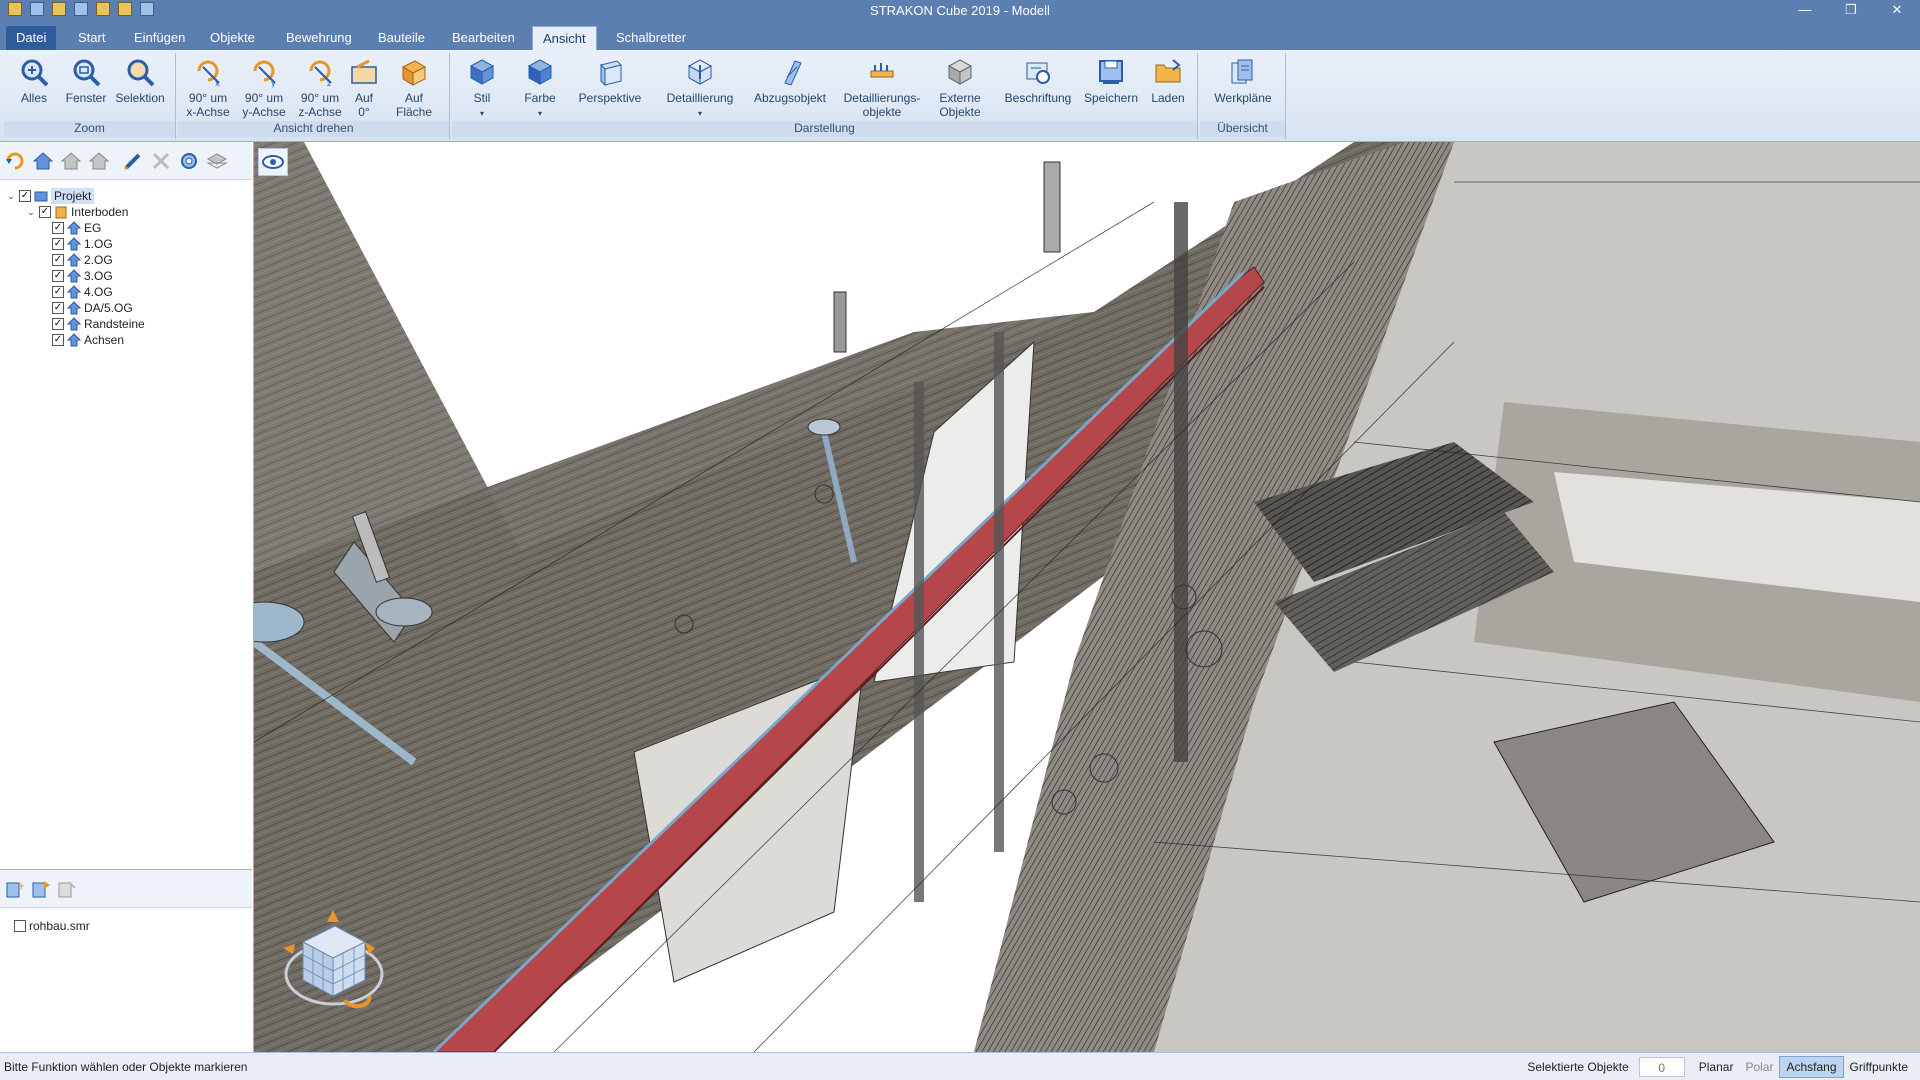 This screenshot has width=1920, height=1080. I want to click on group-rotate-label: Ansicht drehen, so click(313, 129).